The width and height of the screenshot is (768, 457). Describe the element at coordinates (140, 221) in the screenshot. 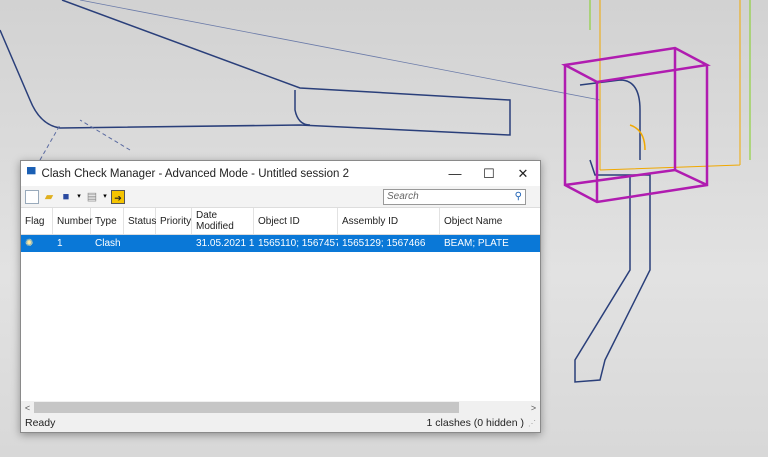

I see `column-header-status: Status` at that location.